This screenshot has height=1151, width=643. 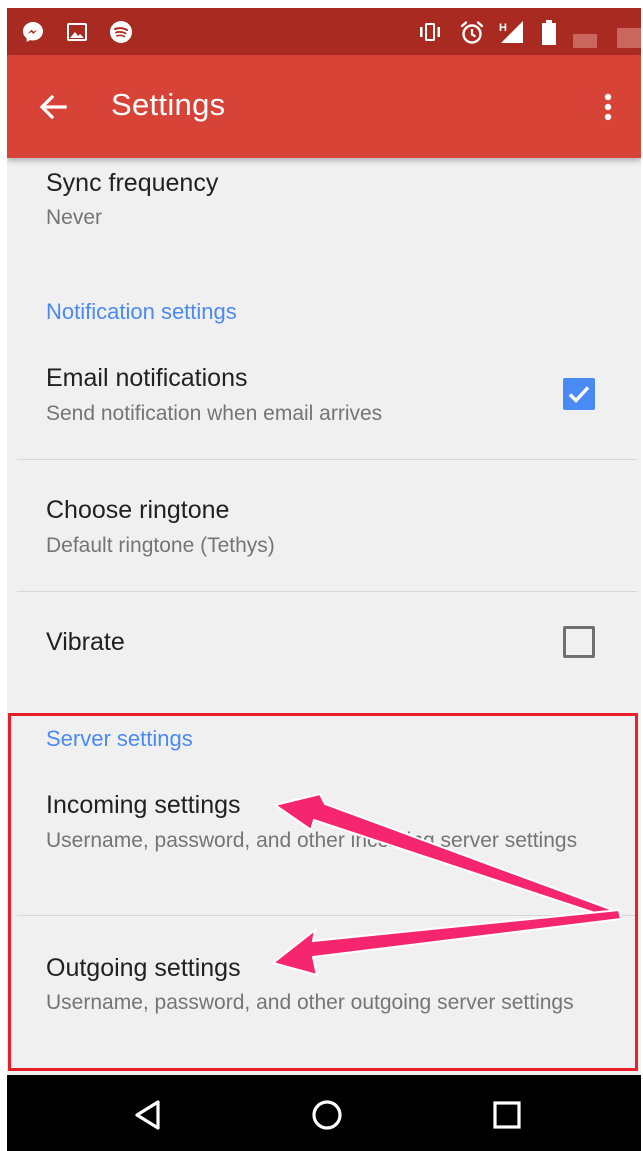 I want to click on vibrate-icon, so click(x=429, y=32).